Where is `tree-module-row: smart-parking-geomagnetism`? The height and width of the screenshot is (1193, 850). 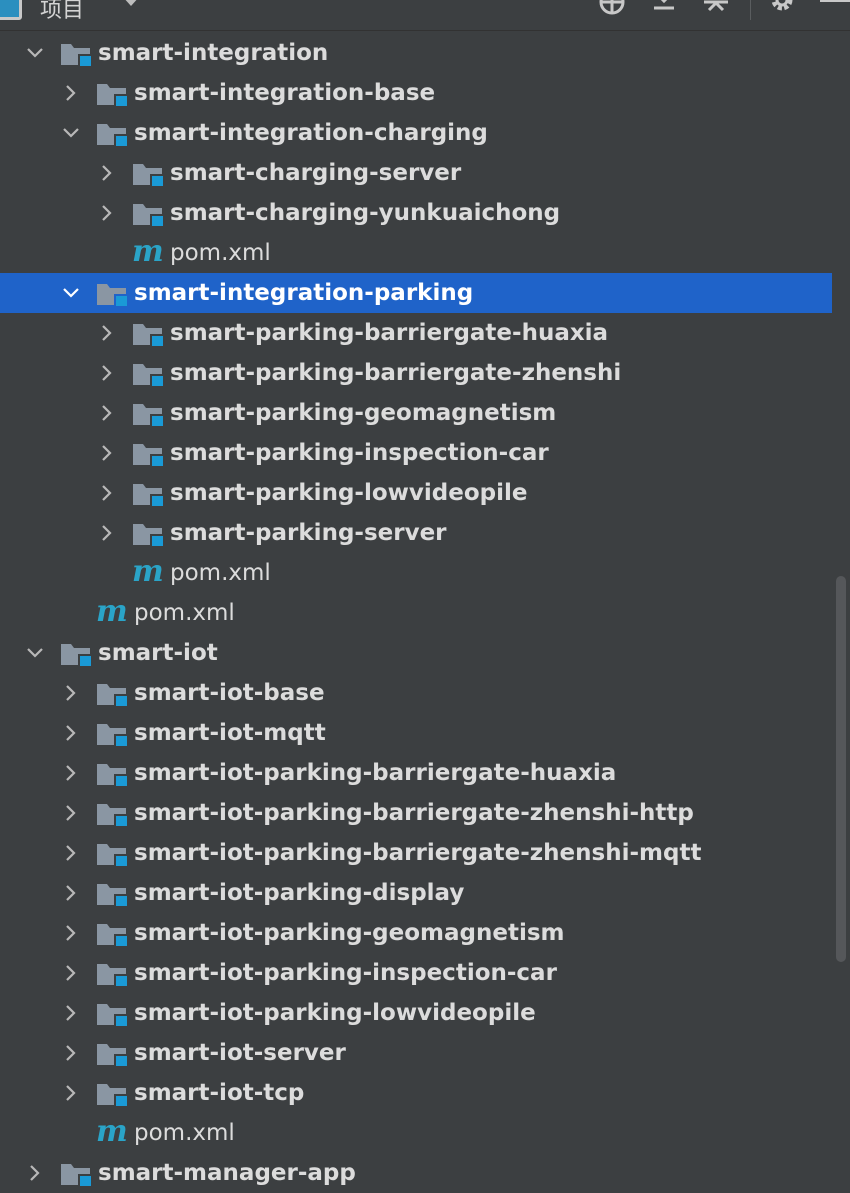 tree-module-row: smart-parking-geomagnetism is located at coordinates (425, 413).